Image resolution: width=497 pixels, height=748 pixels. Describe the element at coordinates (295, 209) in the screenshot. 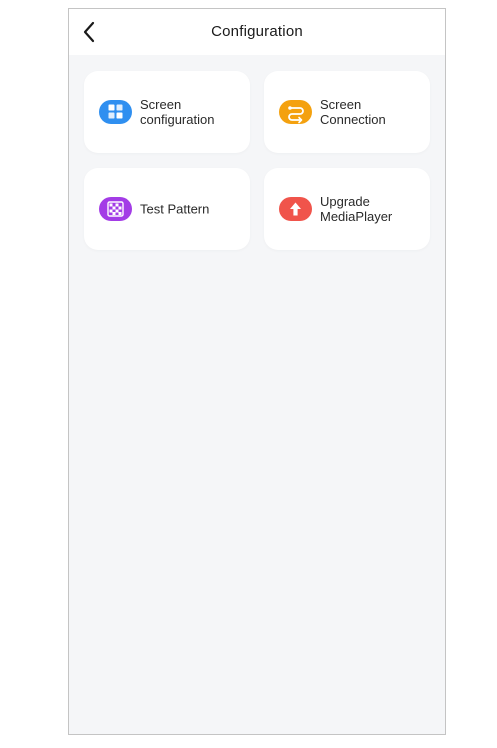

I see `upgrade-icon` at that location.